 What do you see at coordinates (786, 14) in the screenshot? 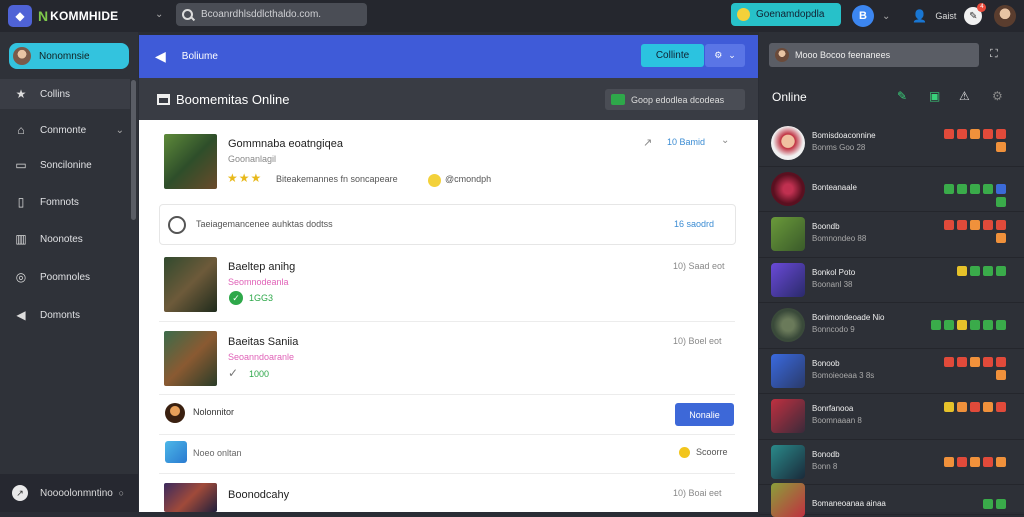
I see `promo-button: Goenamdopdla` at bounding box center [786, 14].